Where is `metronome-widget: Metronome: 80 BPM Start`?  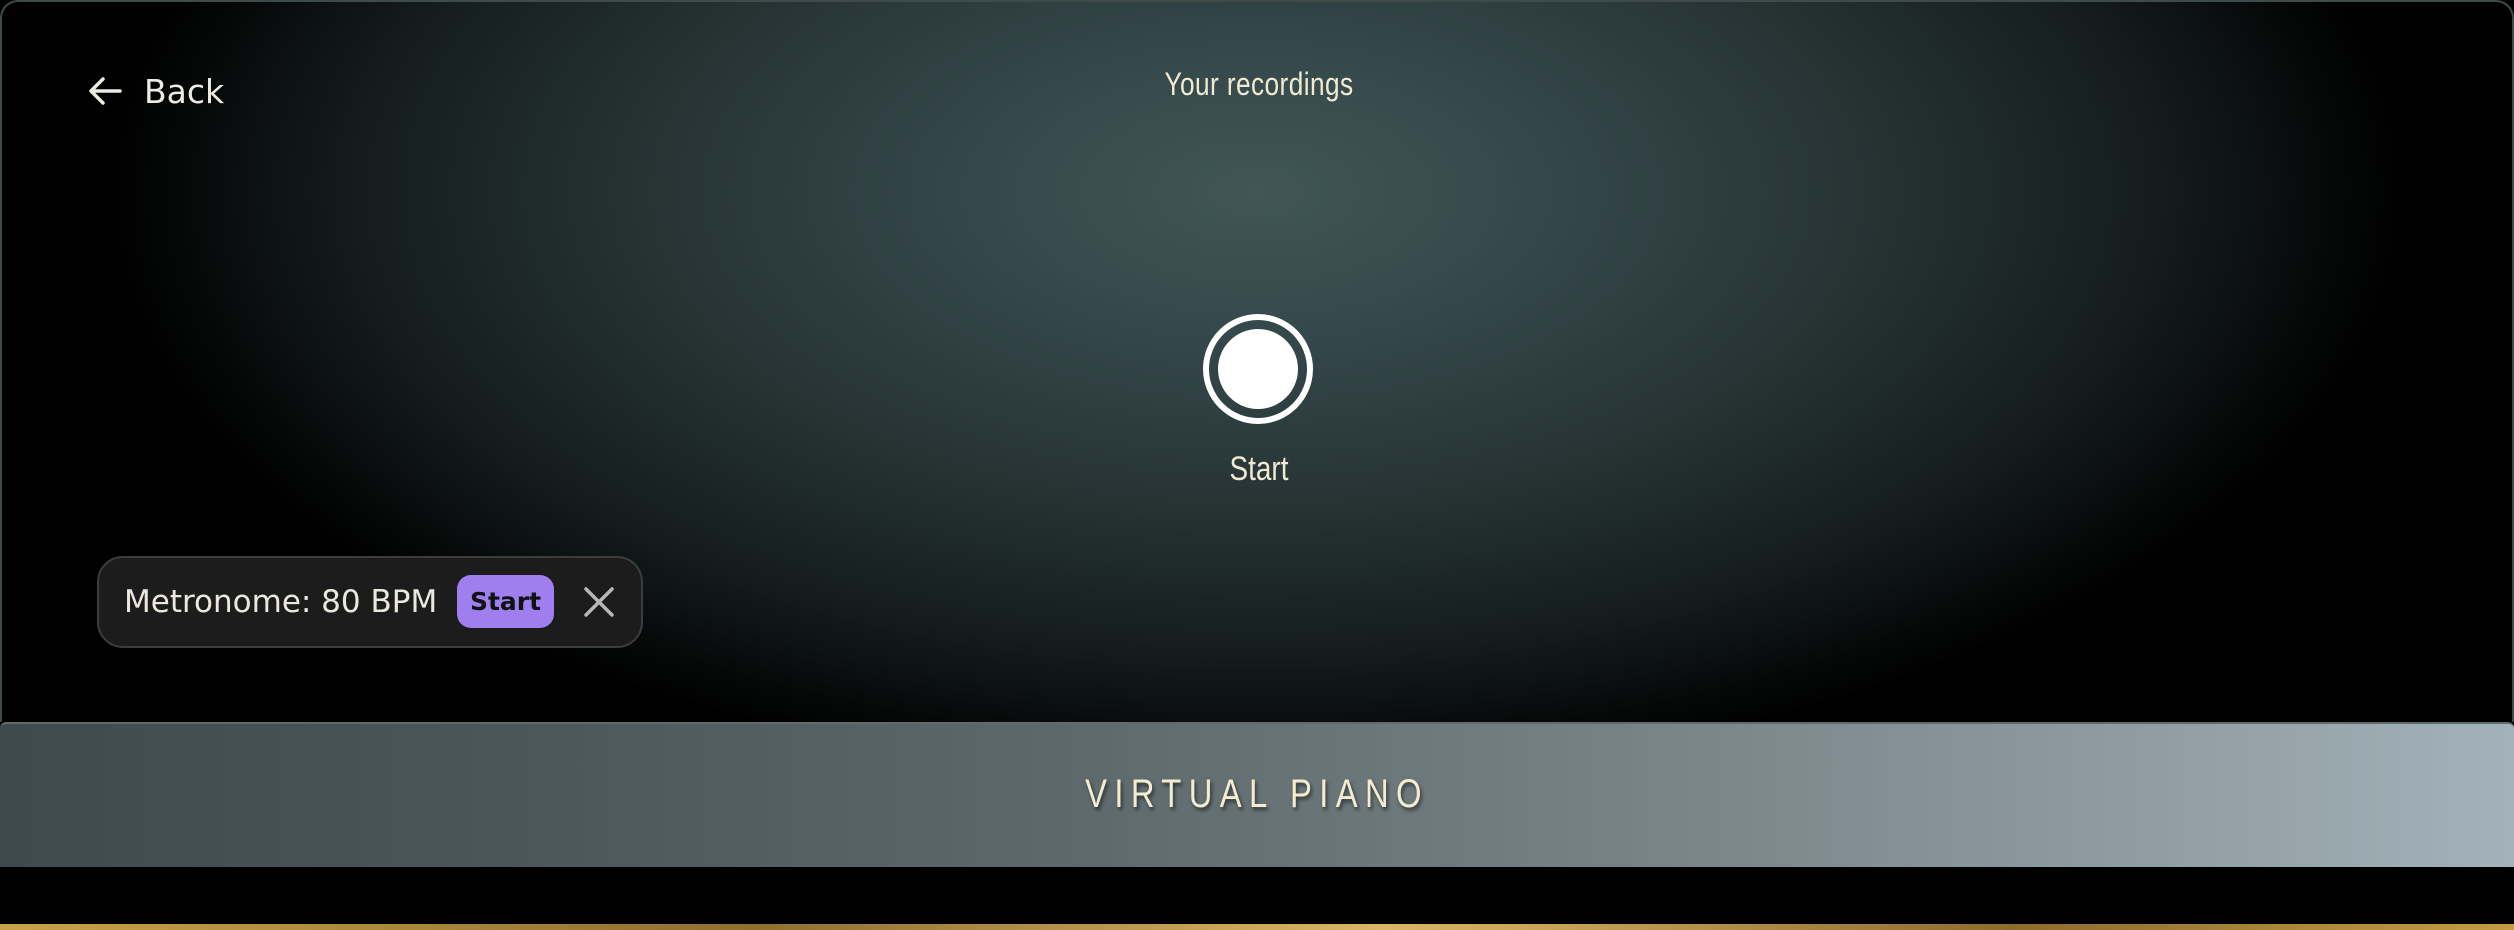
metronome-widget: Metronome: 80 BPM Start is located at coordinates (370, 602).